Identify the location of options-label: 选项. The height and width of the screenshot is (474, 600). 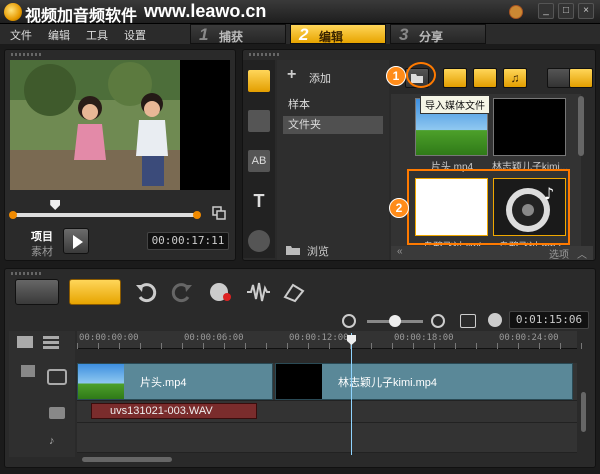
(559, 253).